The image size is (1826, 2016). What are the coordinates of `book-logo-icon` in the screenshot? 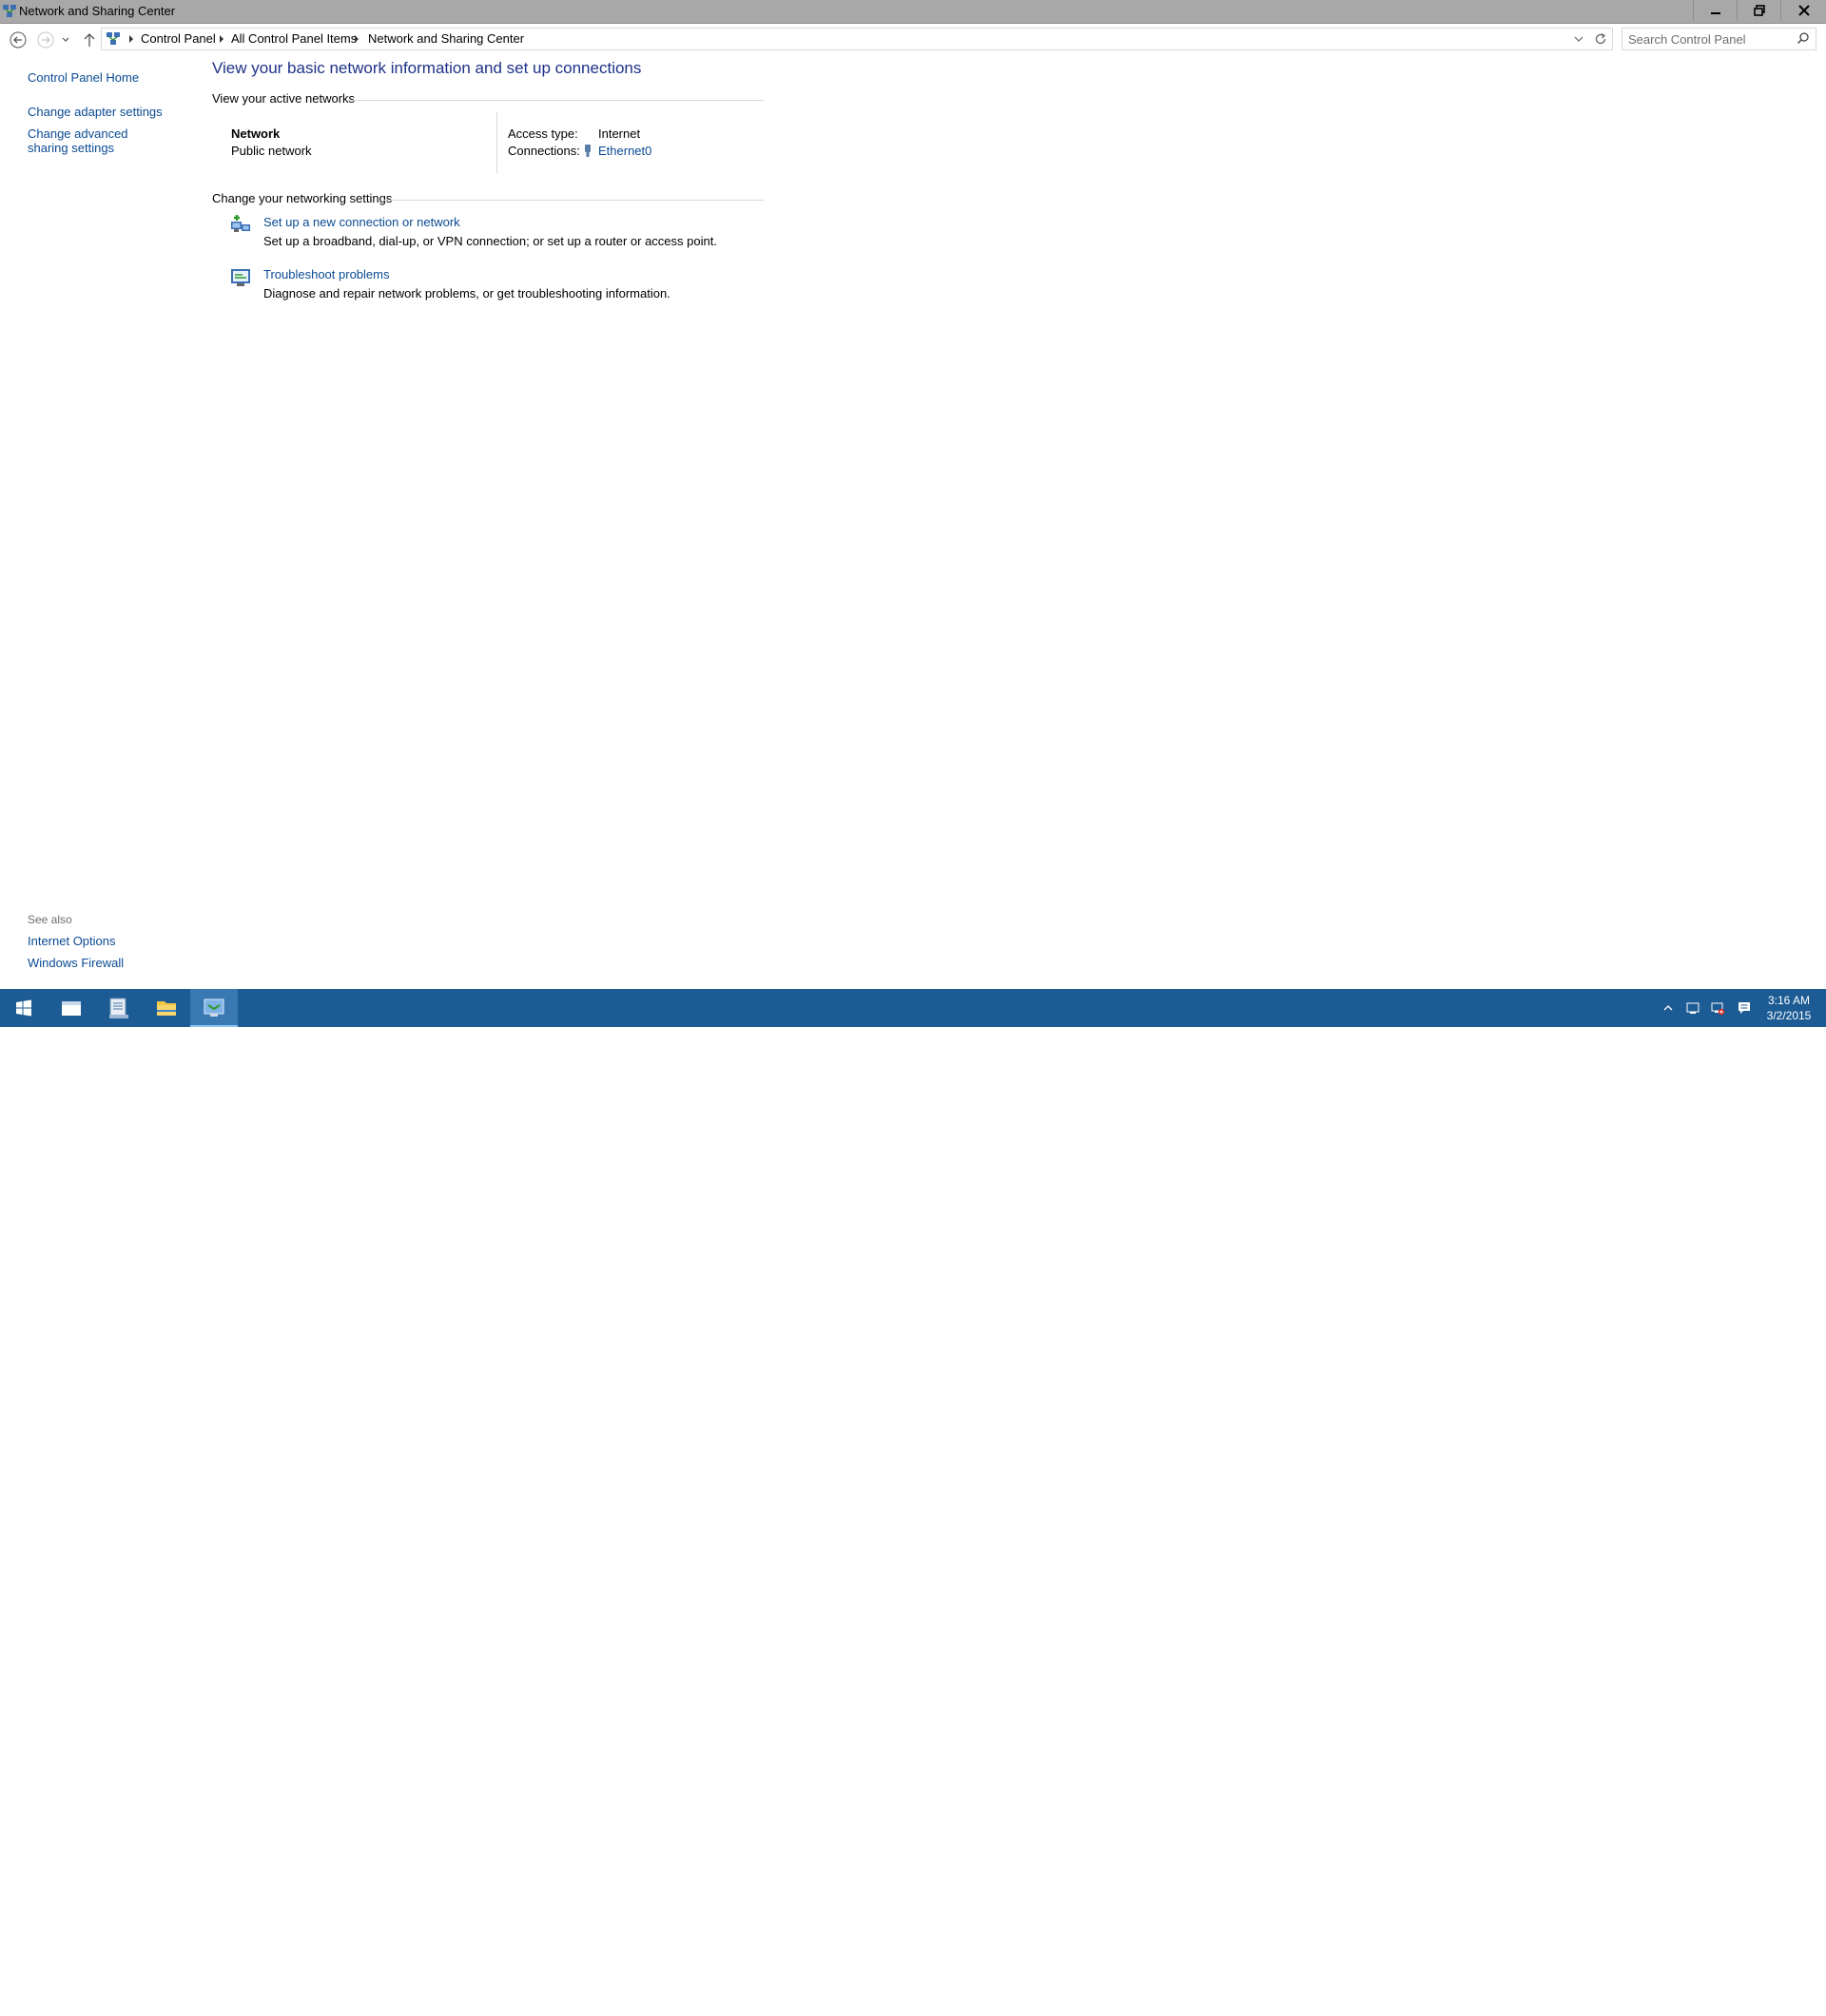 It's located at (1613, 1998).